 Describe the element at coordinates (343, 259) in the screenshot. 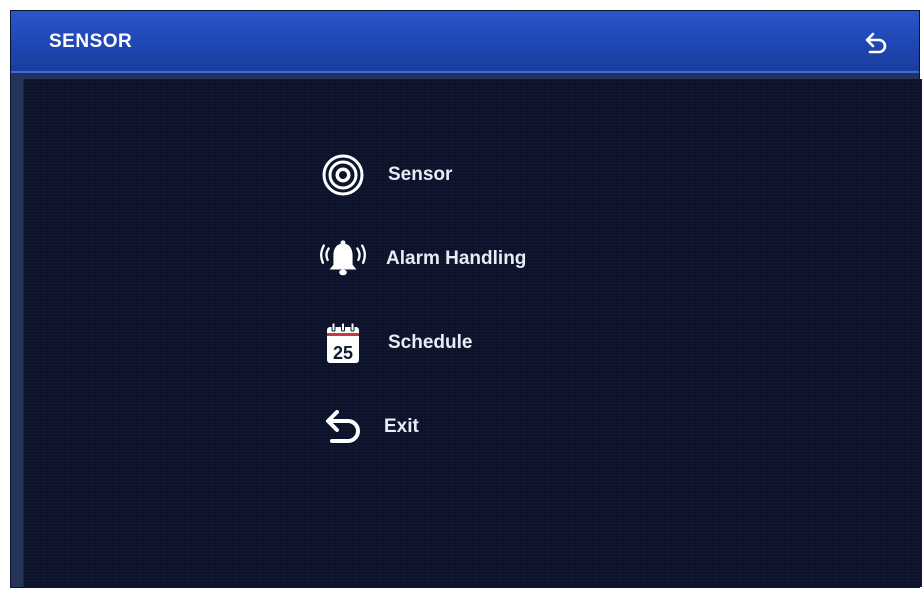

I see `alarm-bell-icon` at that location.